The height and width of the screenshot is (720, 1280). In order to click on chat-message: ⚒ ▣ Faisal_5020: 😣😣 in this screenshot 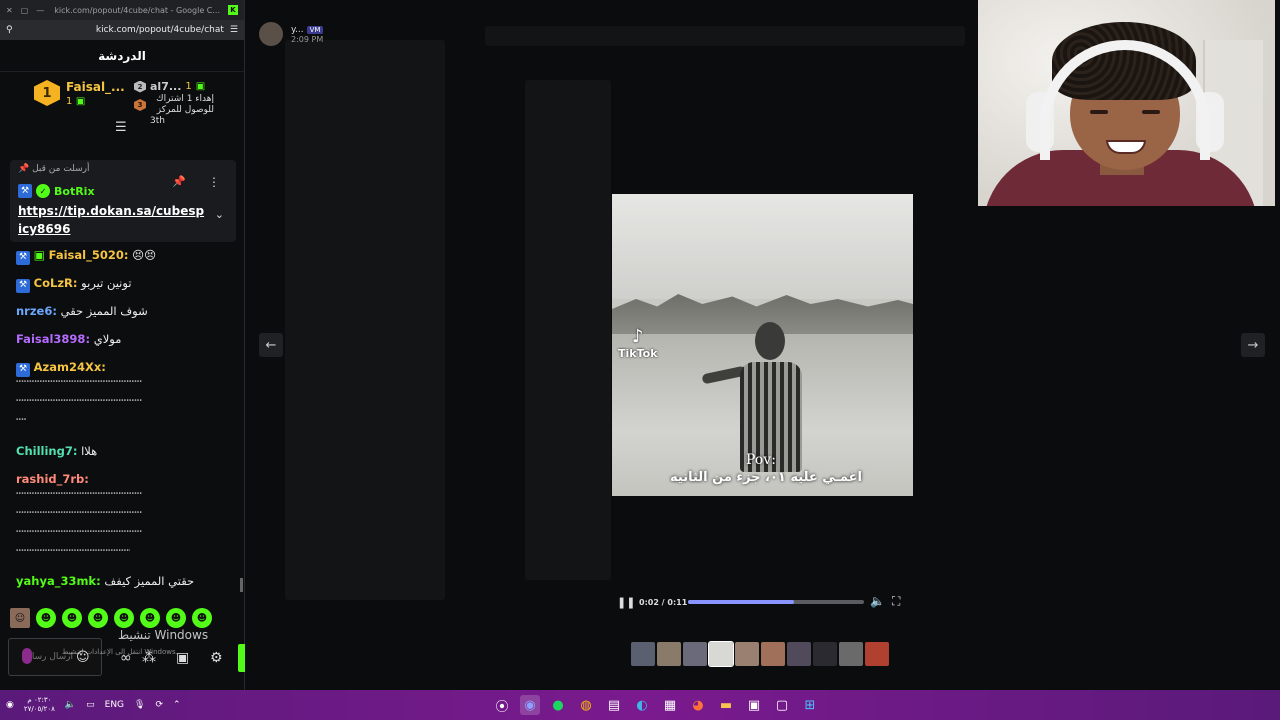, I will do `click(123, 255)`.